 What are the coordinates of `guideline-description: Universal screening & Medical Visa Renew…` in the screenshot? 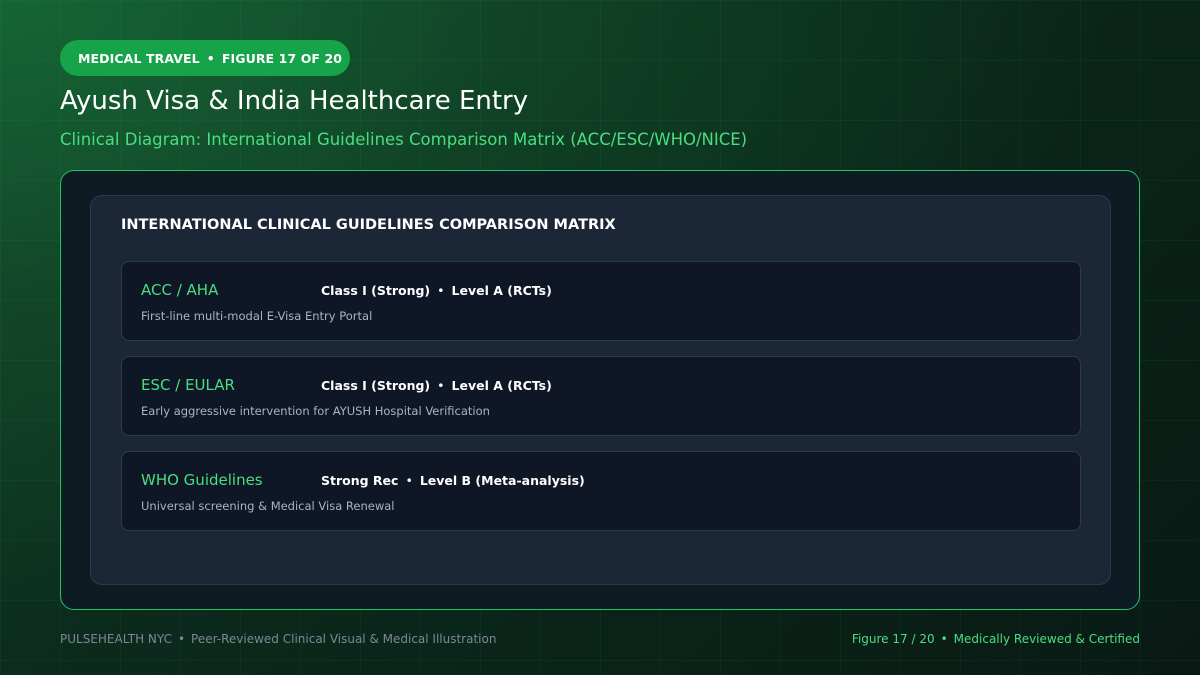 It's located at (268, 506).